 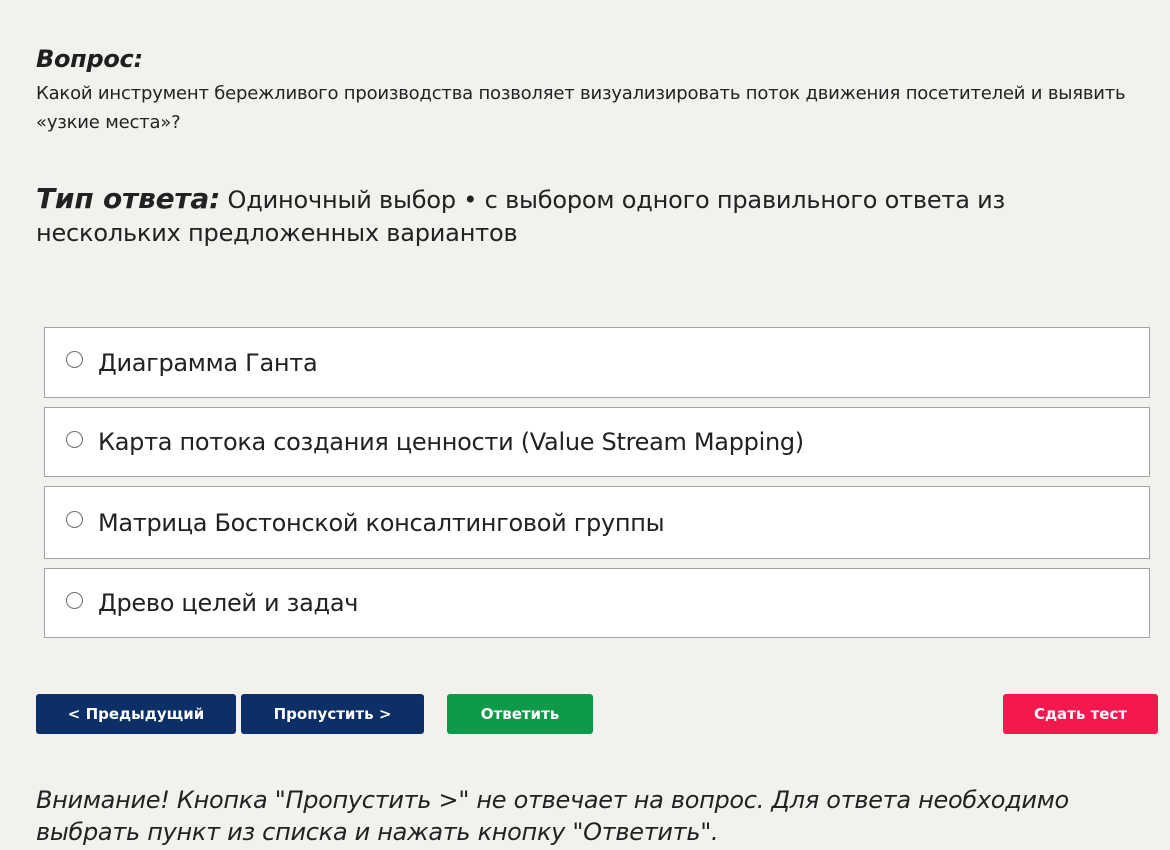 I want to click on question-heading: Вопрос:, so click(x=89, y=59).